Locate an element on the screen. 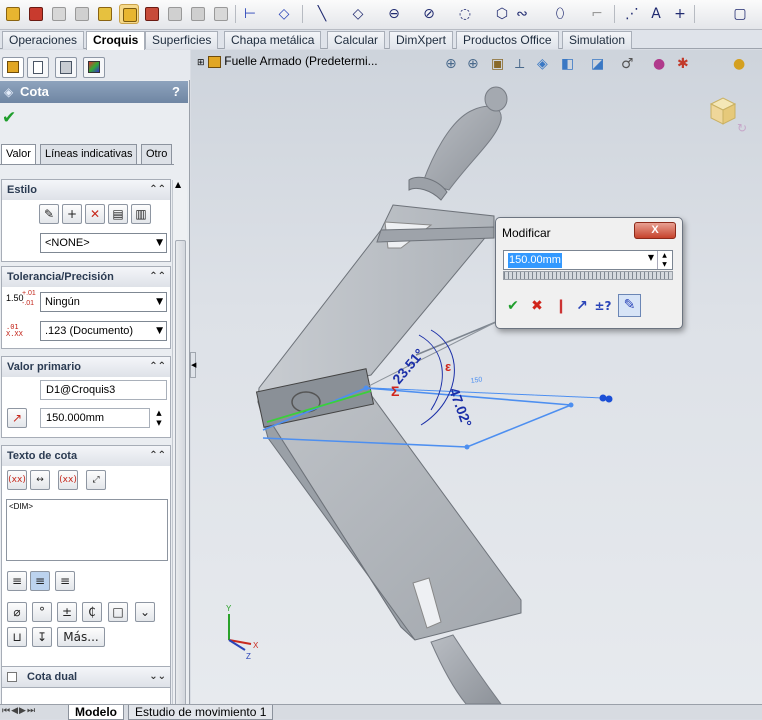 This screenshot has height=720, width=762. spline-icon: ∾ is located at coordinates (522, 14).